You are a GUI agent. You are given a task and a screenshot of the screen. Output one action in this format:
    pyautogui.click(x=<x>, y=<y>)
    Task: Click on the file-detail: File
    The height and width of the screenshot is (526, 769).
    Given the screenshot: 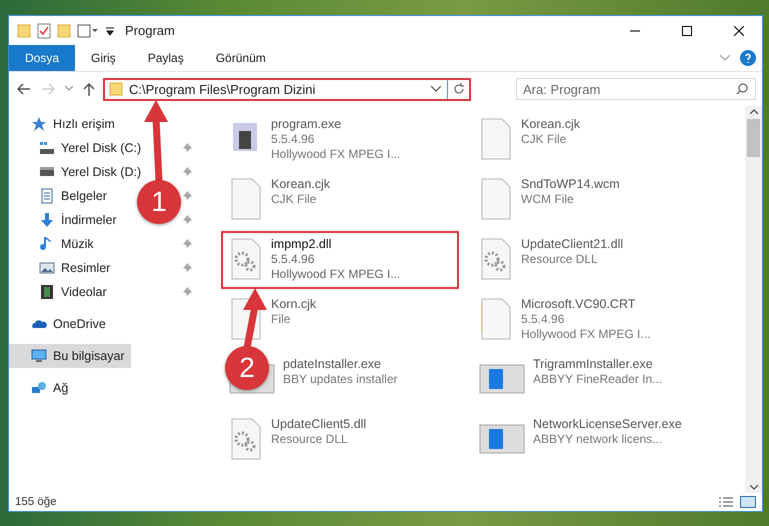 What is the action you would take?
    pyautogui.click(x=281, y=319)
    